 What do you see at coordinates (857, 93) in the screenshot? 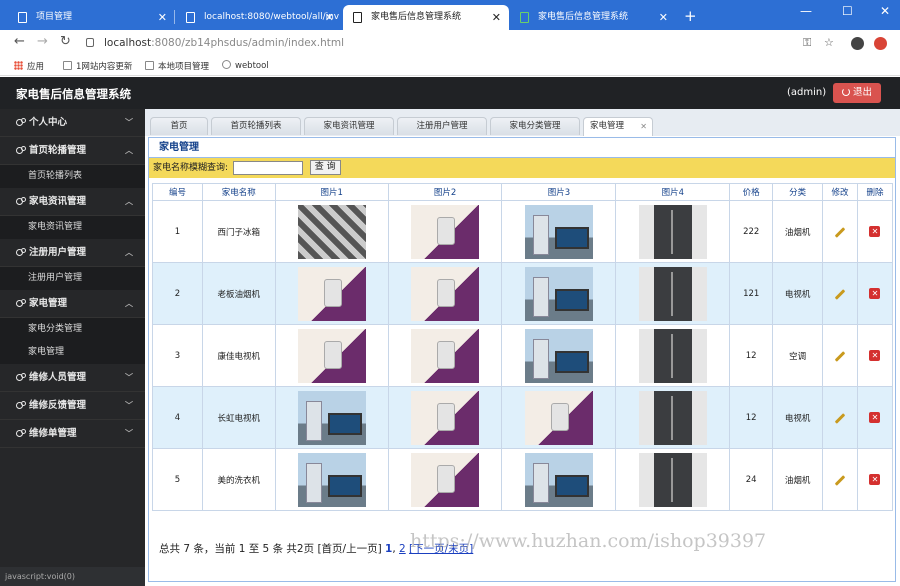
I see `logout-button: 退出` at bounding box center [857, 93].